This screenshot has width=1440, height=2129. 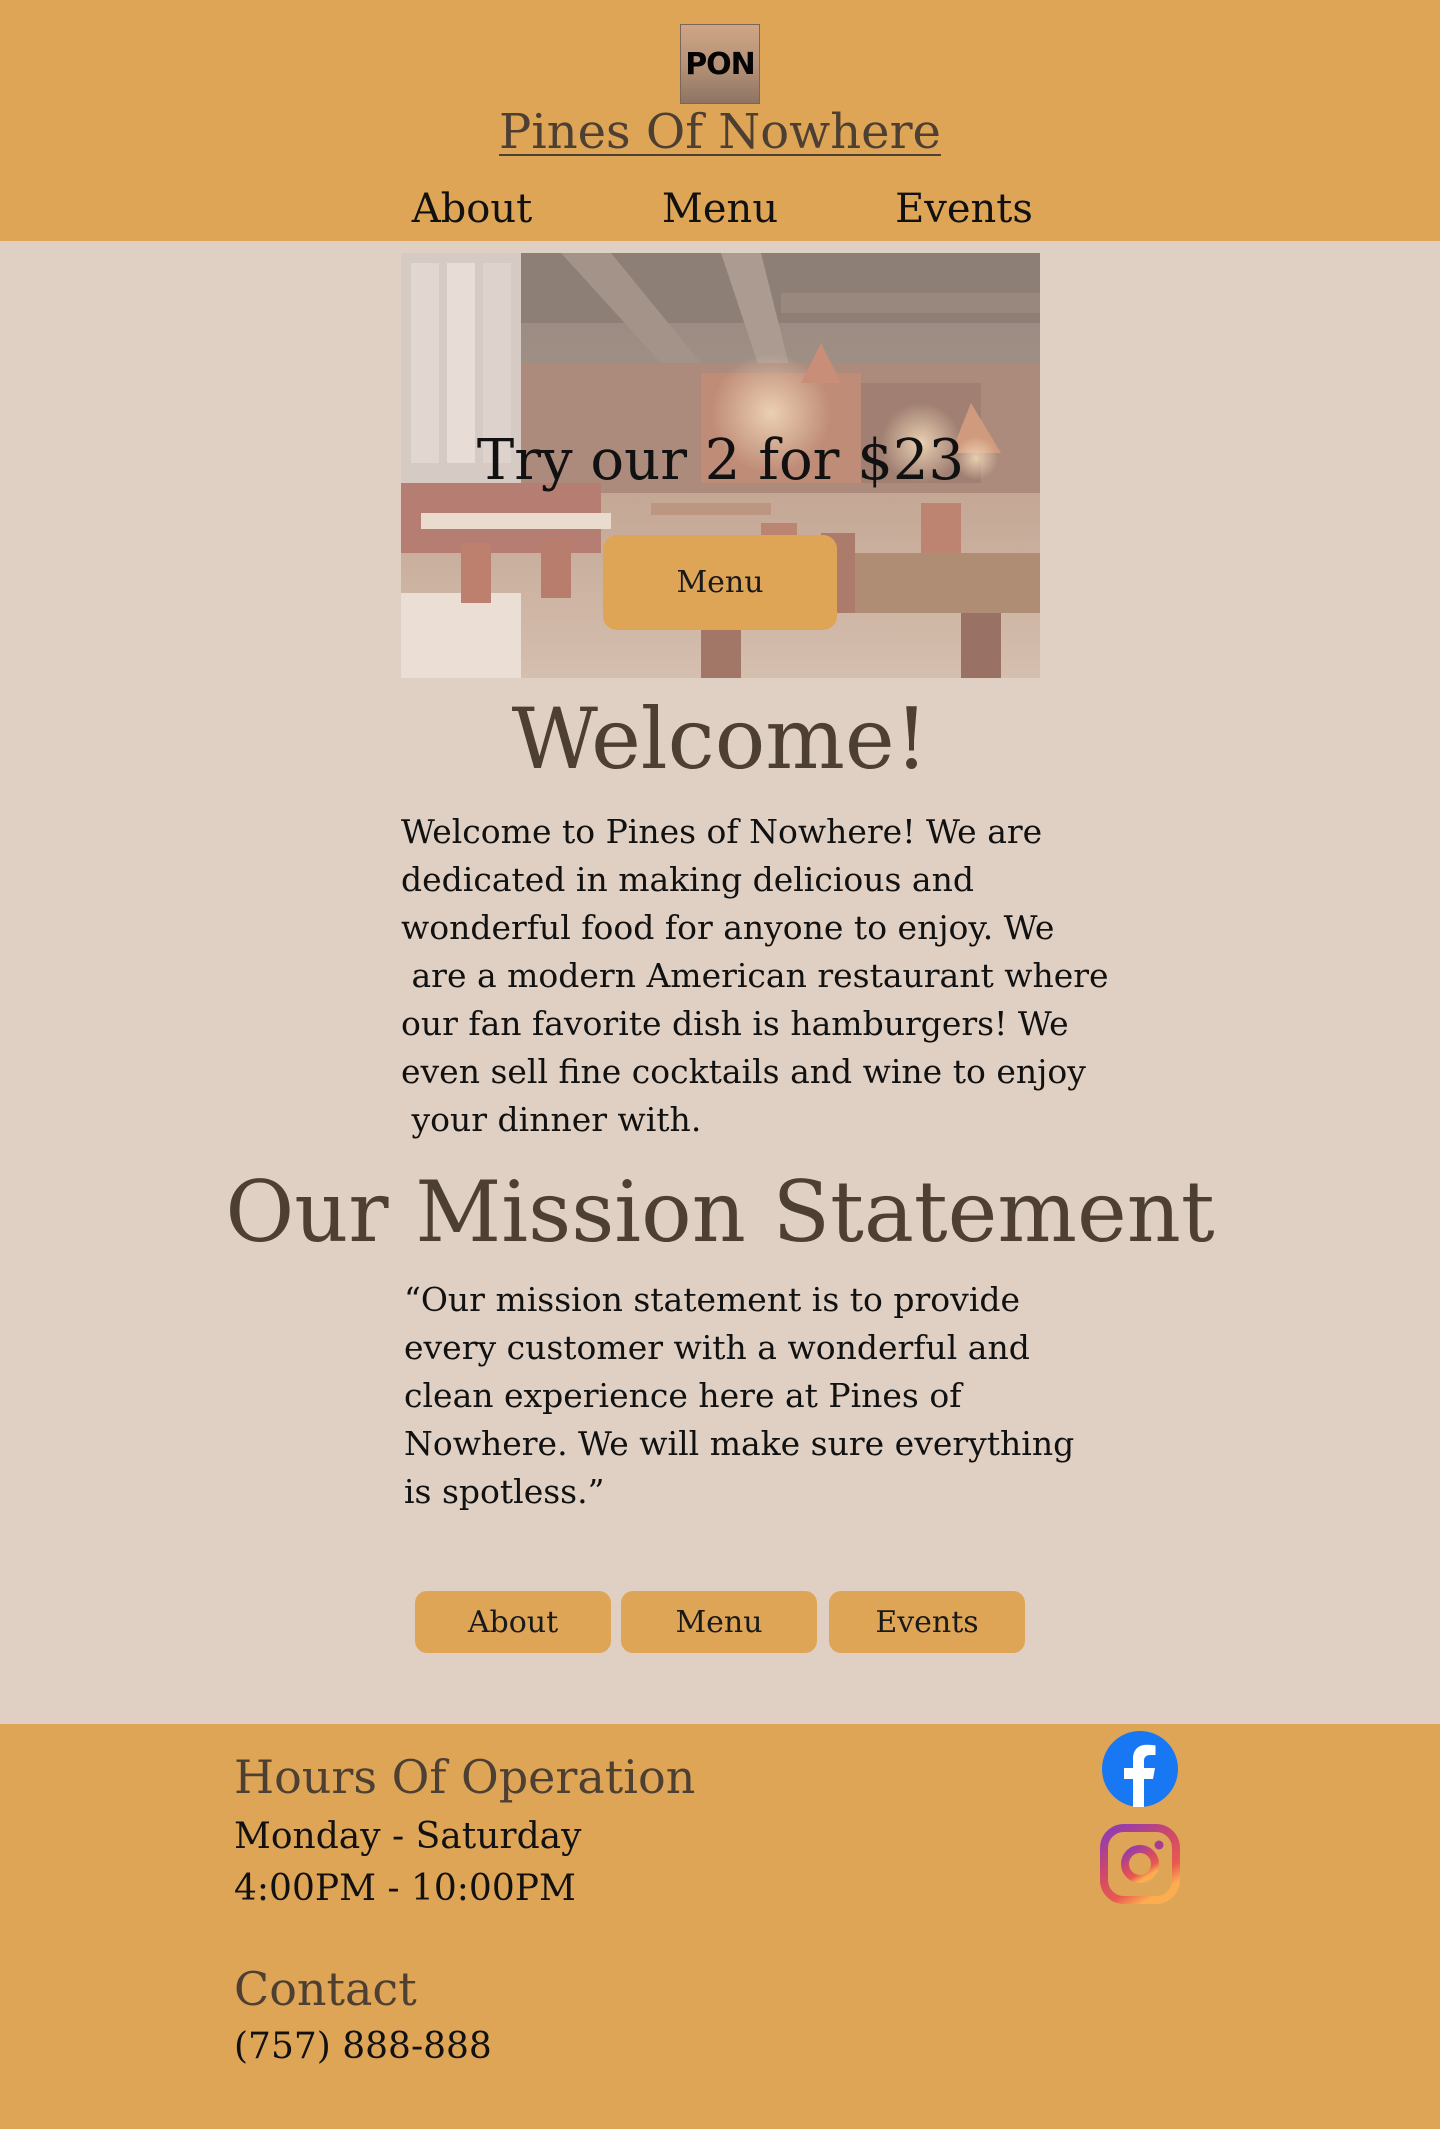 What do you see at coordinates (717, 1347) in the screenshot?
I see `mission-line: every customer with a wonderful and` at bounding box center [717, 1347].